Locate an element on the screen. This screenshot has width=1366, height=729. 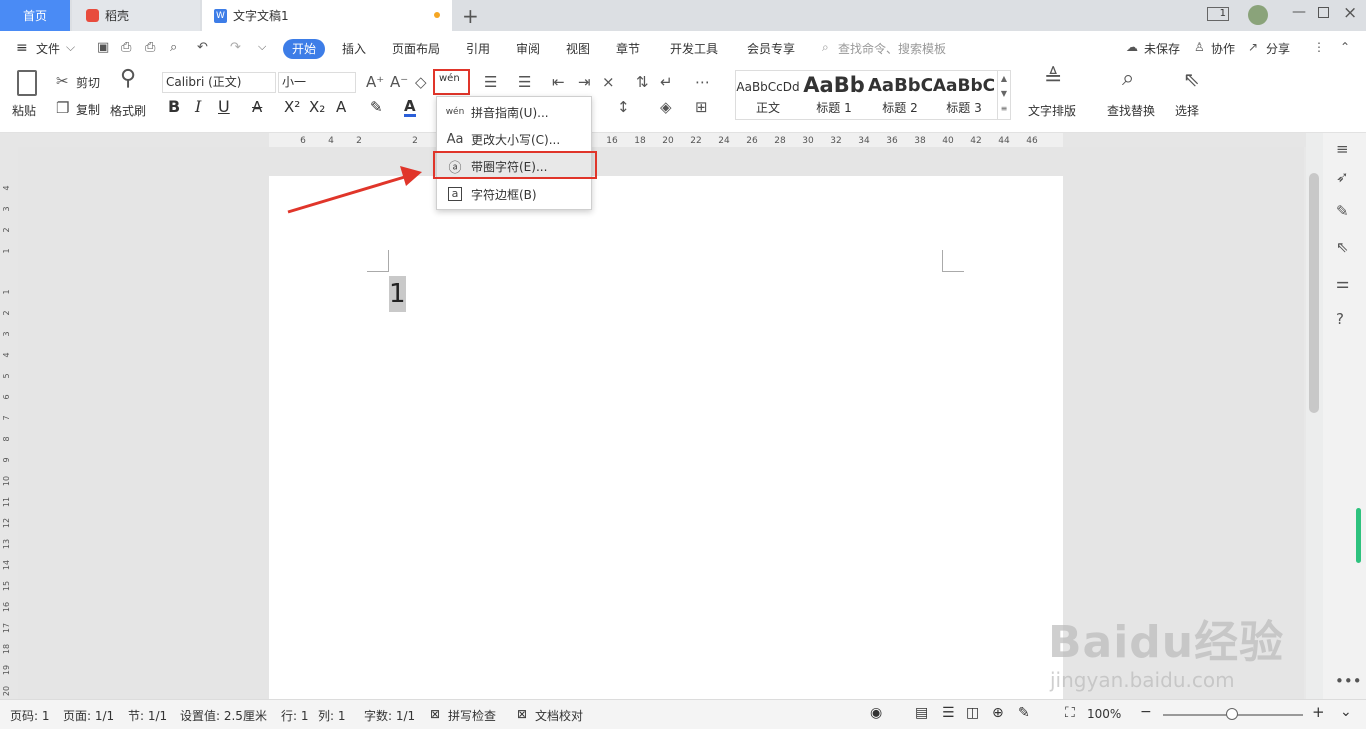
line-spacing-icon: ↕ is located at coordinates (623, 107).